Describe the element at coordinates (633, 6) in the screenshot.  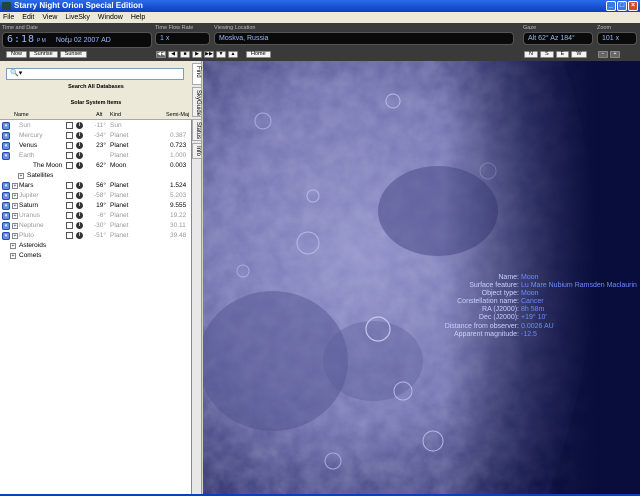
I see `close-button: ×` at that location.